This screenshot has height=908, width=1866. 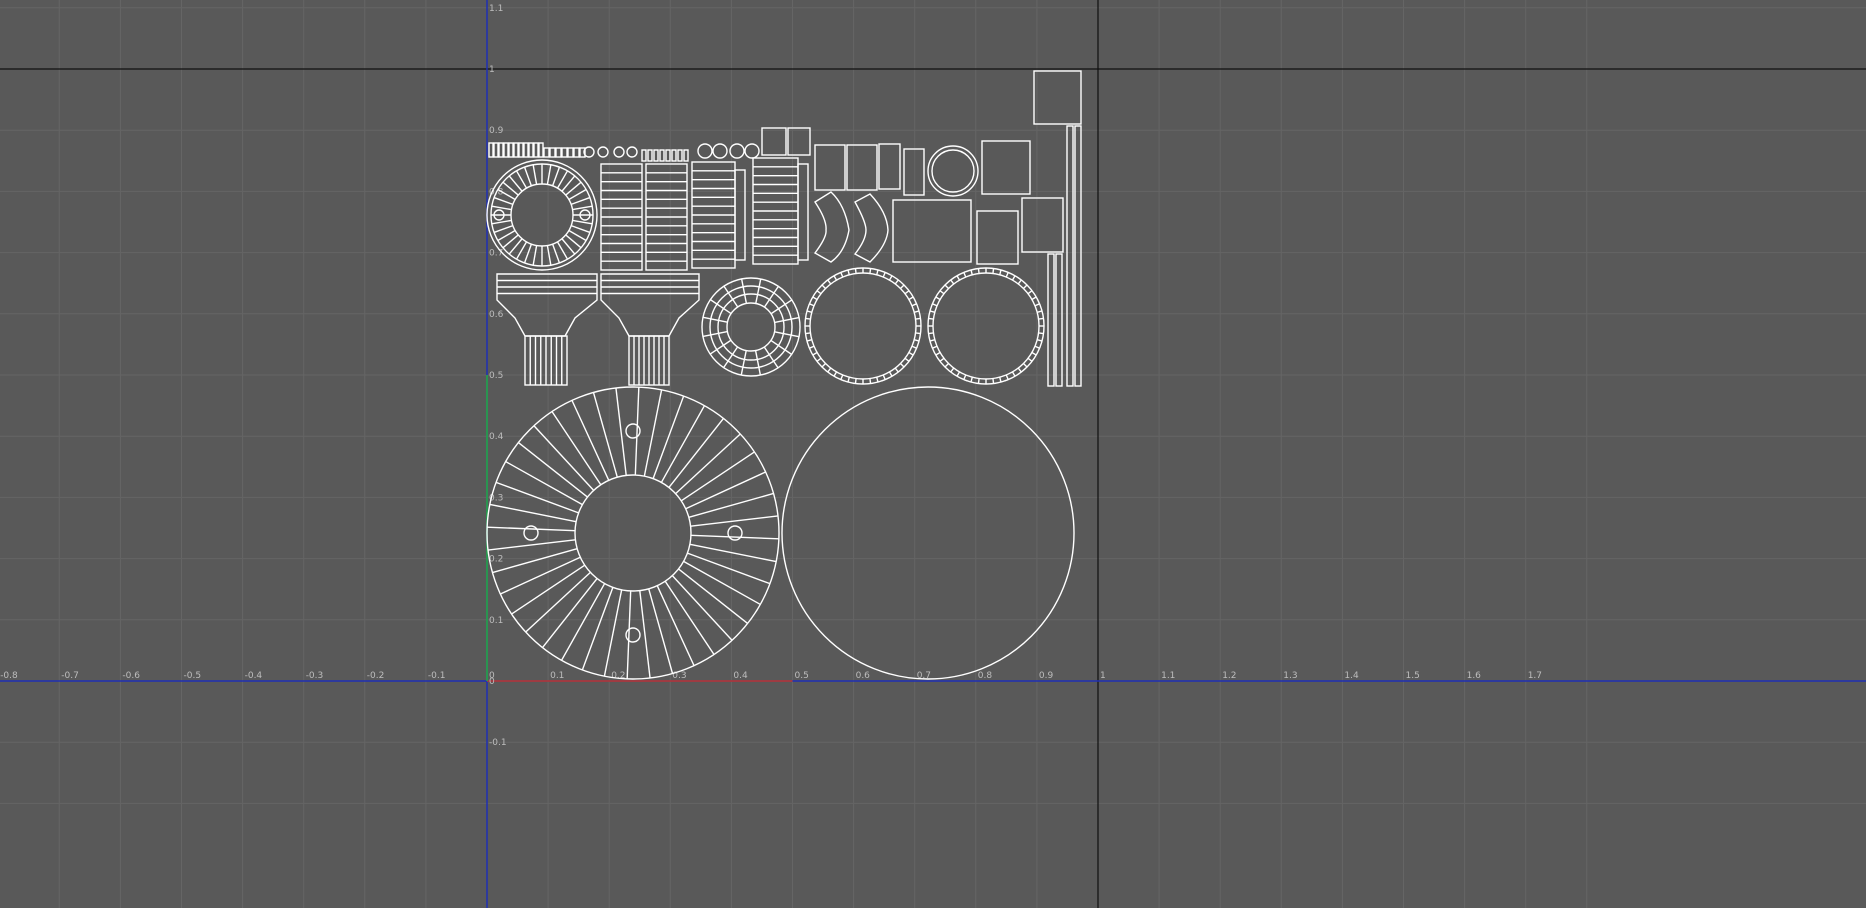 What do you see at coordinates (254, 676) in the screenshot?
I see `x-tick-label: -0.4` at bounding box center [254, 676].